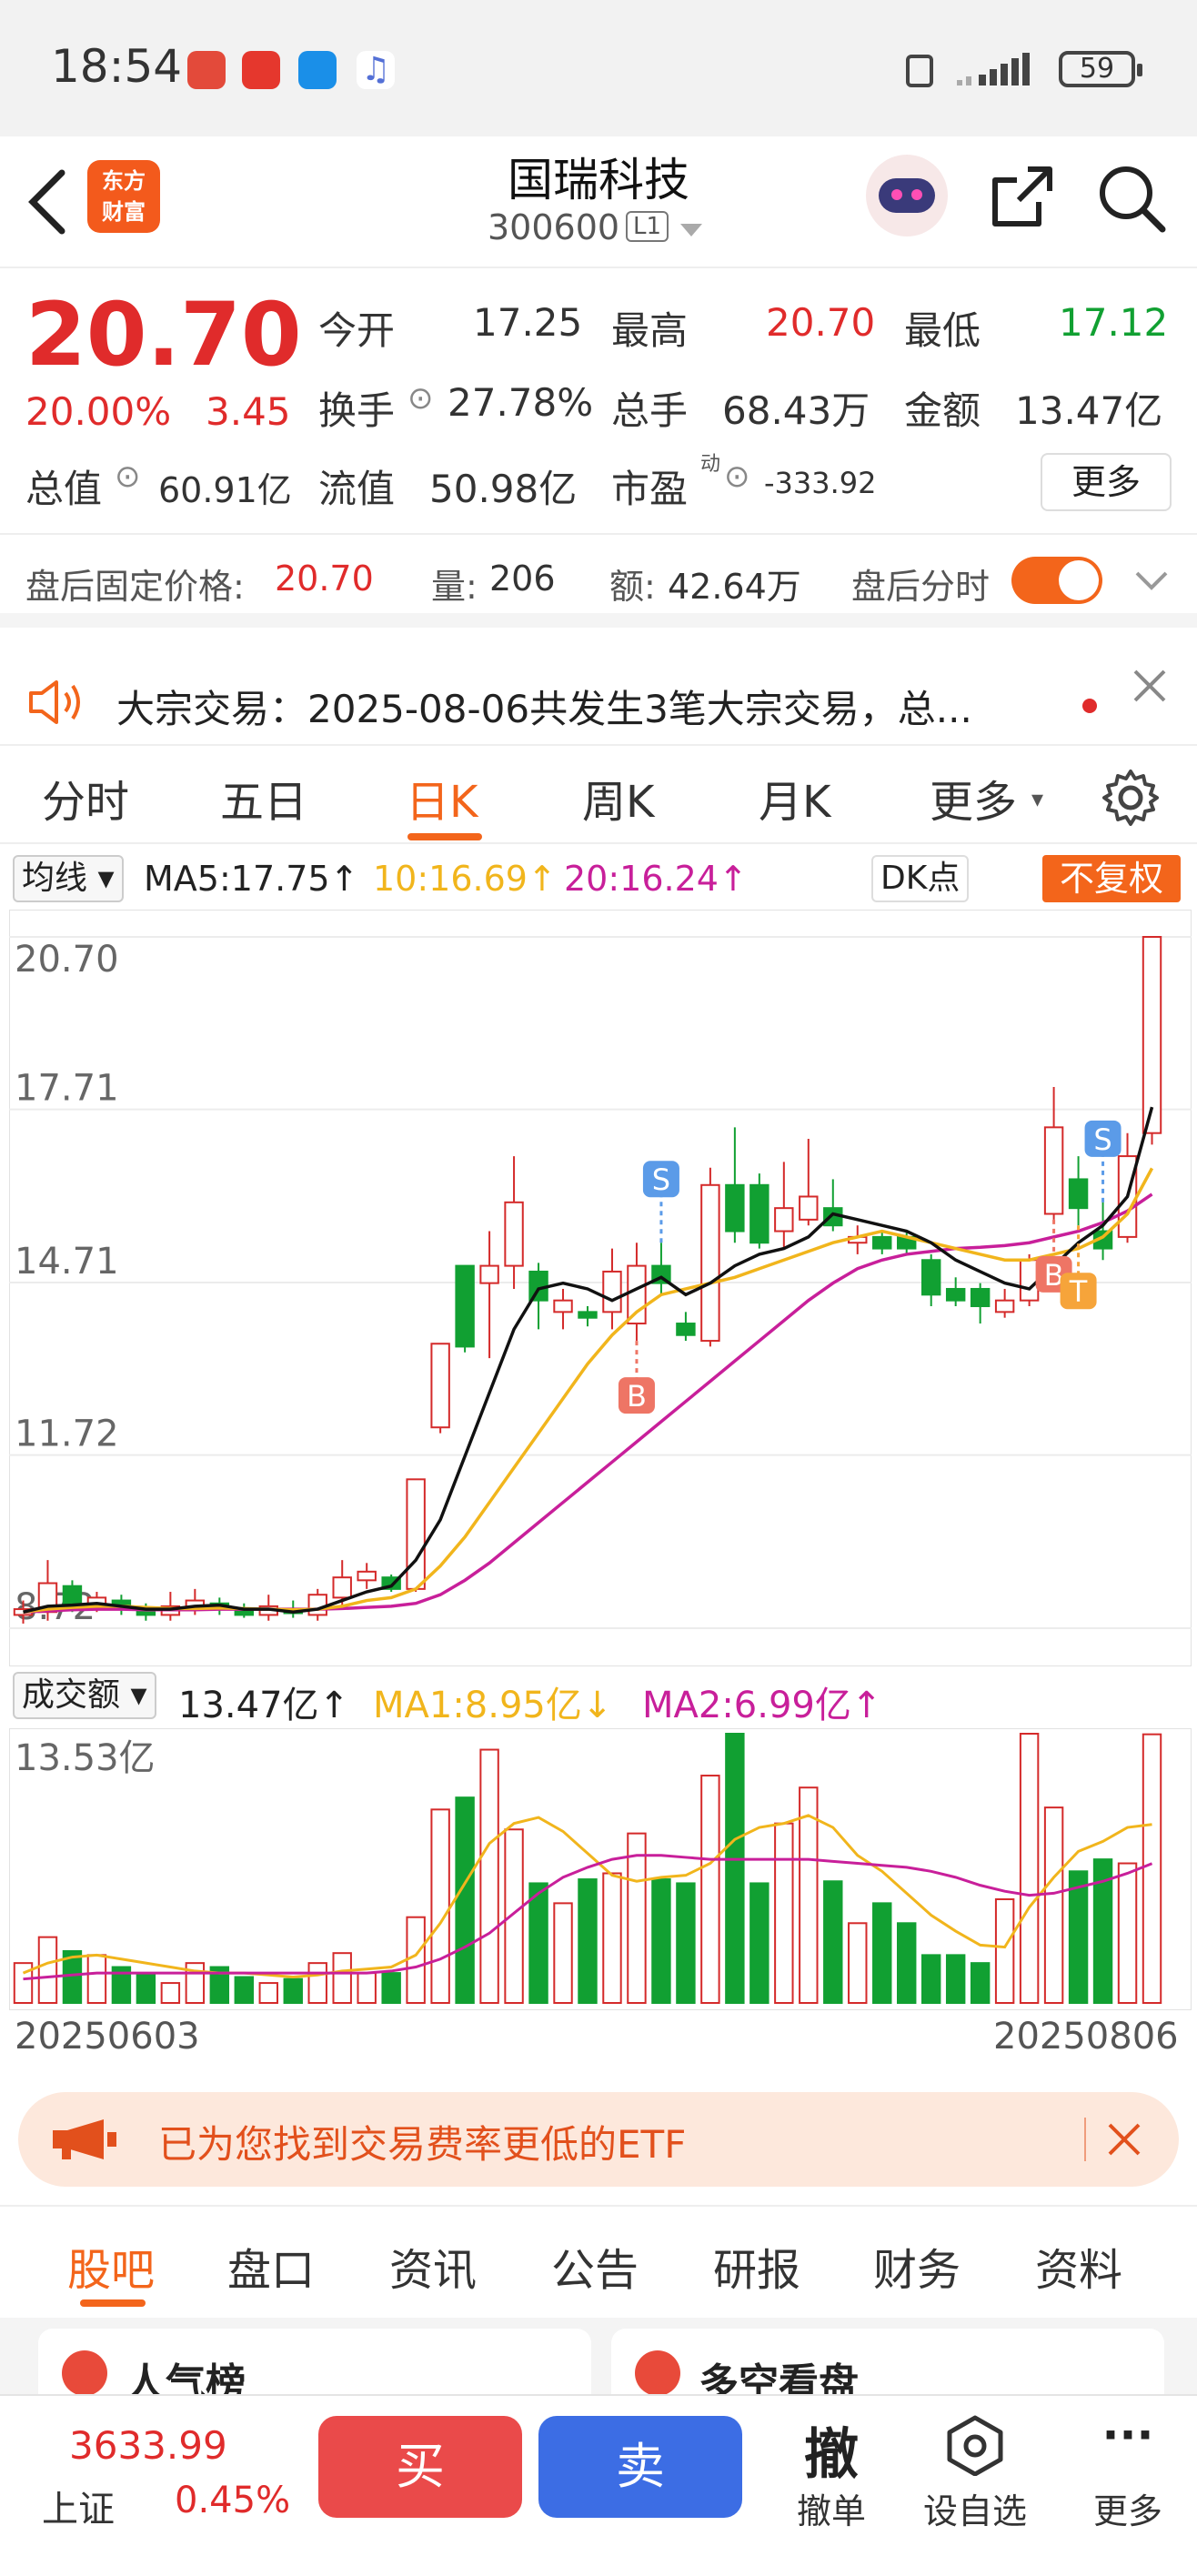 The image size is (1197, 2576). I want to click on afterhours-toggle, so click(1056, 580).